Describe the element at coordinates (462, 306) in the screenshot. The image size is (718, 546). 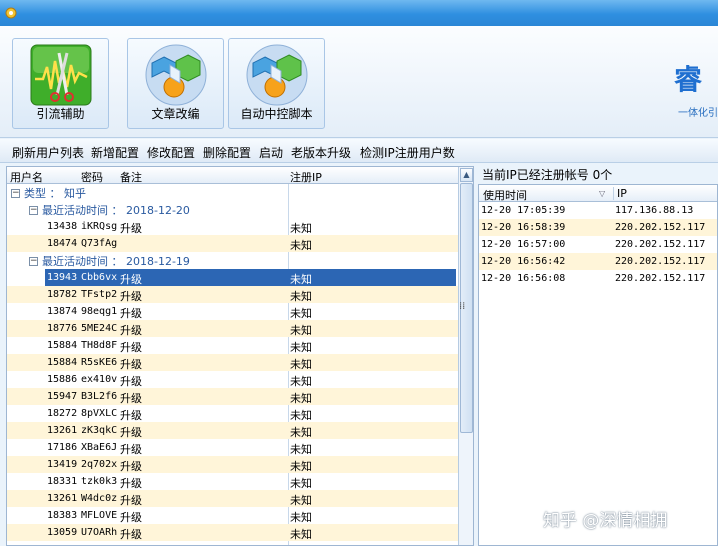
I see `splitter-grip-icon: ⁞⁞` at that location.